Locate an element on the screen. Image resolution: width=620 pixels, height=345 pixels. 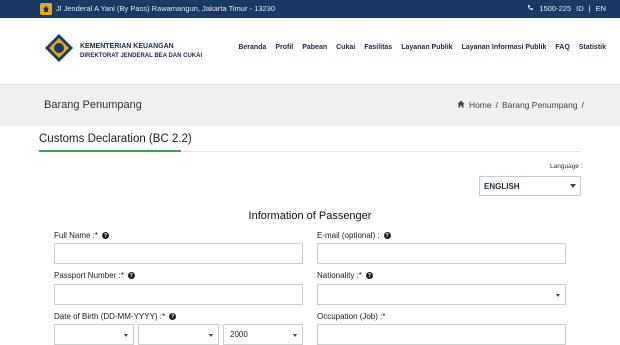
breadcrumb-home: Home is located at coordinates (480, 105).